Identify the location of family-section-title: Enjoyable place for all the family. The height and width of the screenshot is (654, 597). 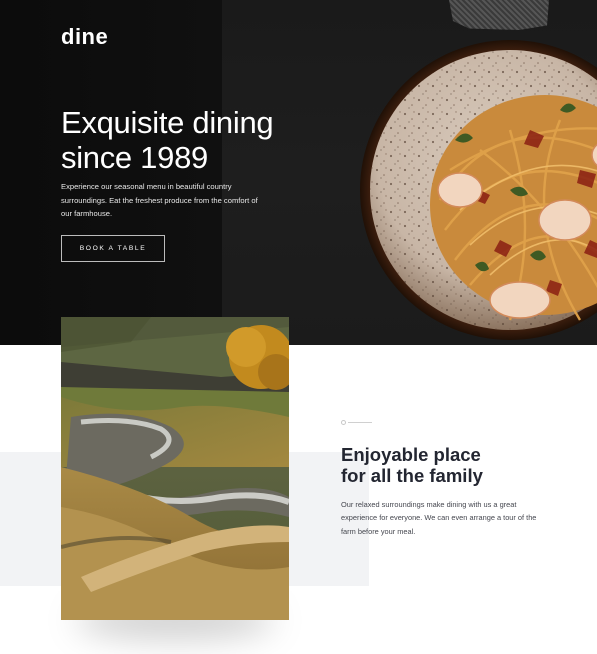
(441, 465).